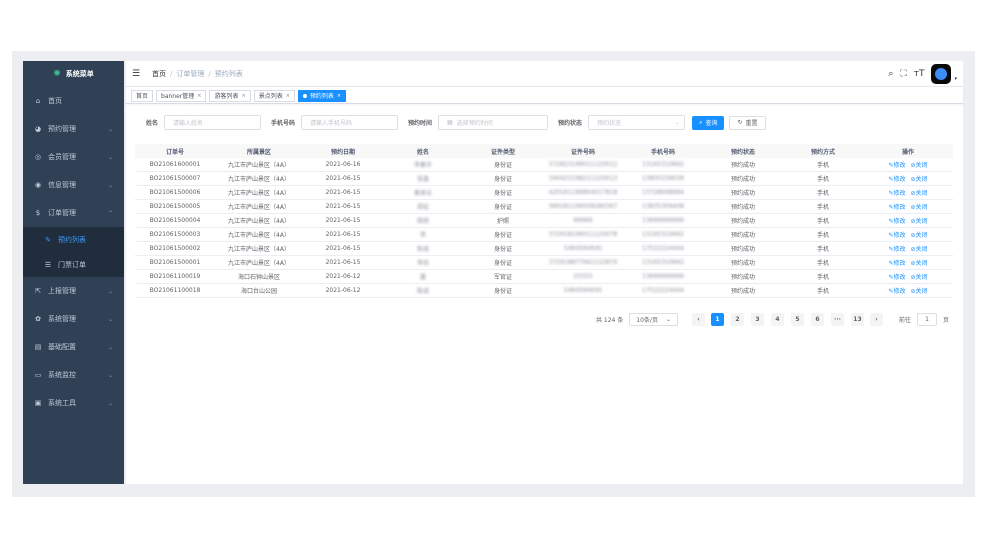 This screenshot has width=1000, height=546. I want to click on breadcrumb-home: 首页, so click(159, 74).